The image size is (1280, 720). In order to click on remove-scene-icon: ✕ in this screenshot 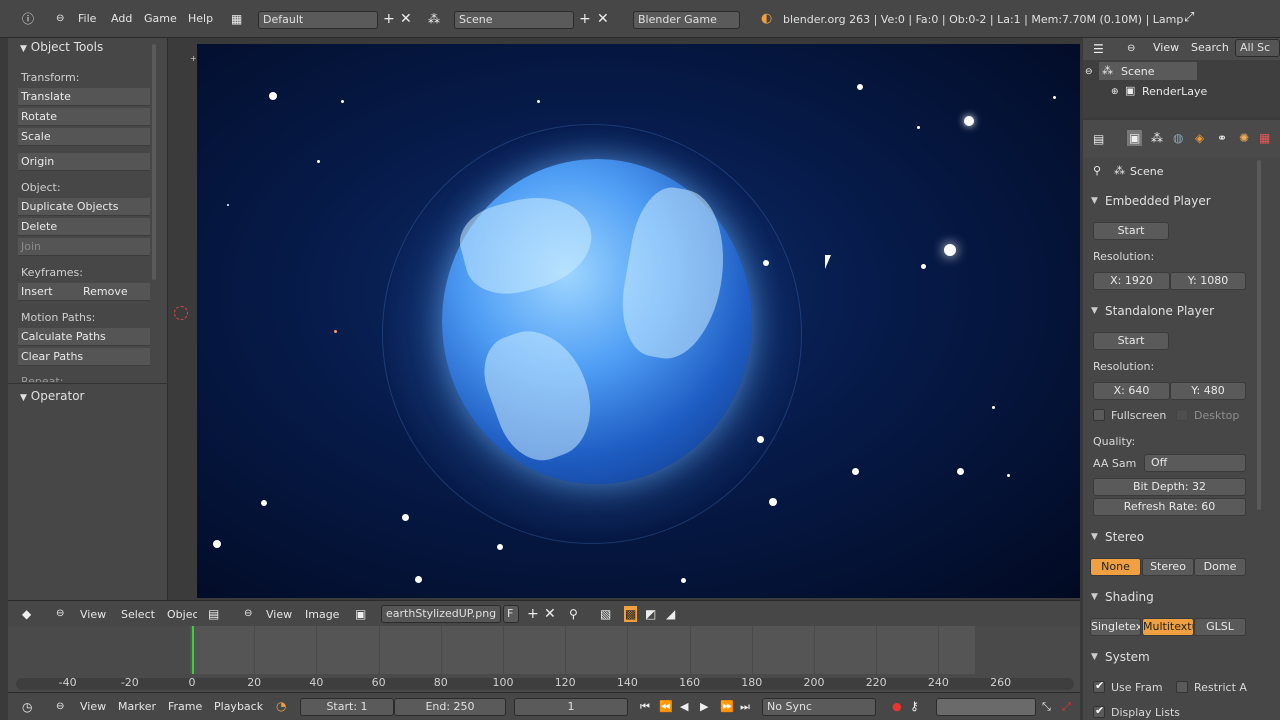, I will do `click(603, 19)`.